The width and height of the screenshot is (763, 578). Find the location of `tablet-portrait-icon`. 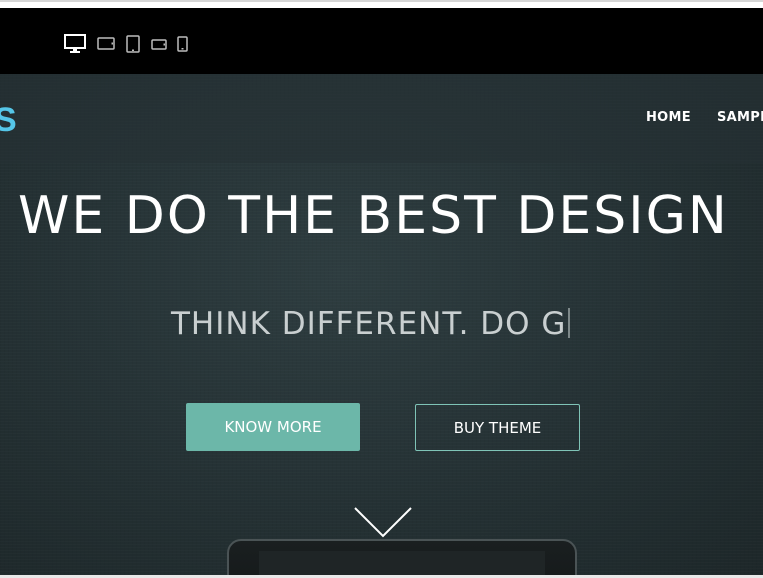

tablet-portrait-icon is located at coordinates (133, 44).